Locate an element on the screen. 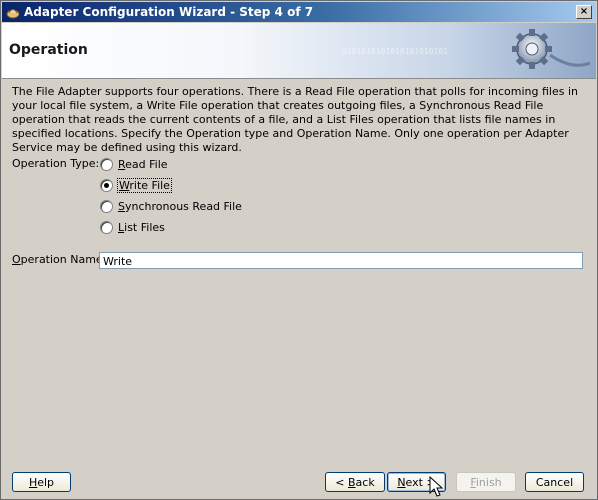 This screenshot has height=500, width=598. operation-type-label: Operation Type: is located at coordinates (56, 163).